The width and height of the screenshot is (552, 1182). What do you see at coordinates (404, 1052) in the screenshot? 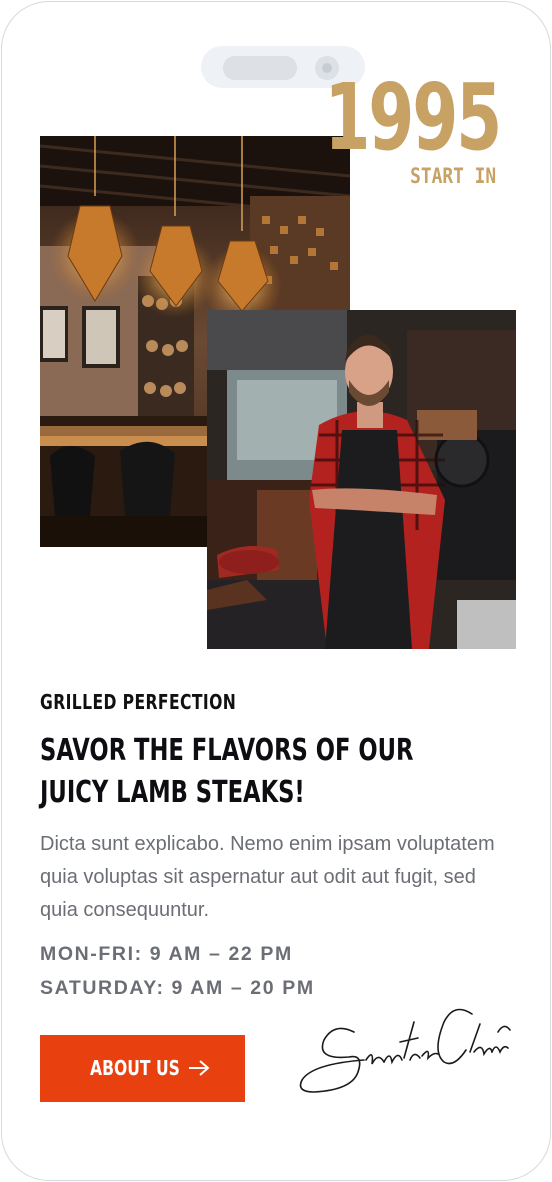
I see `signature: Santa Claus` at bounding box center [404, 1052].